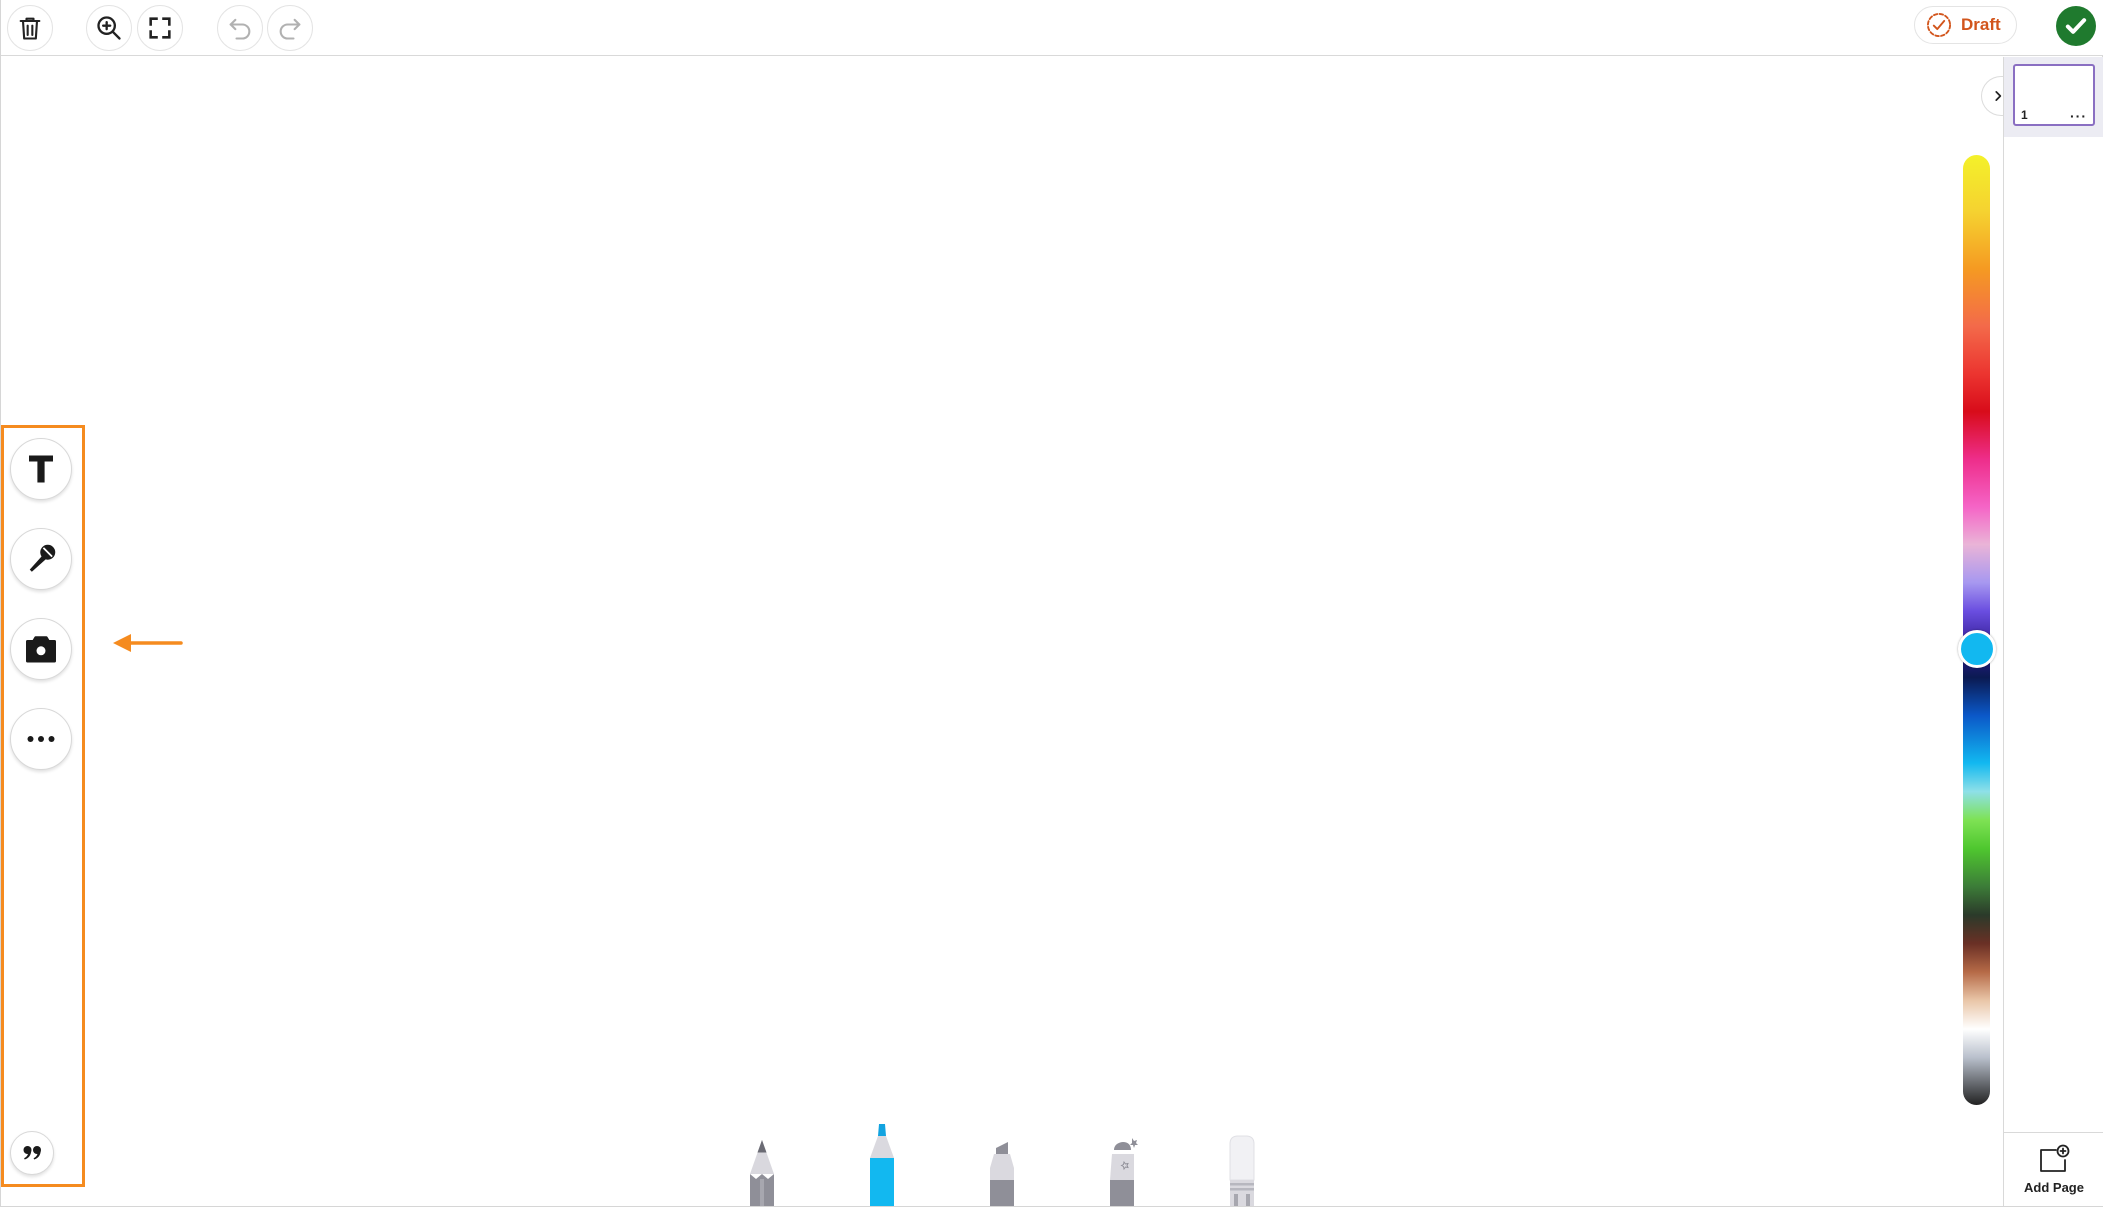 The width and height of the screenshot is (2103, 1207). I want to click on top-toolbar: Draft, so click(1052, 28).